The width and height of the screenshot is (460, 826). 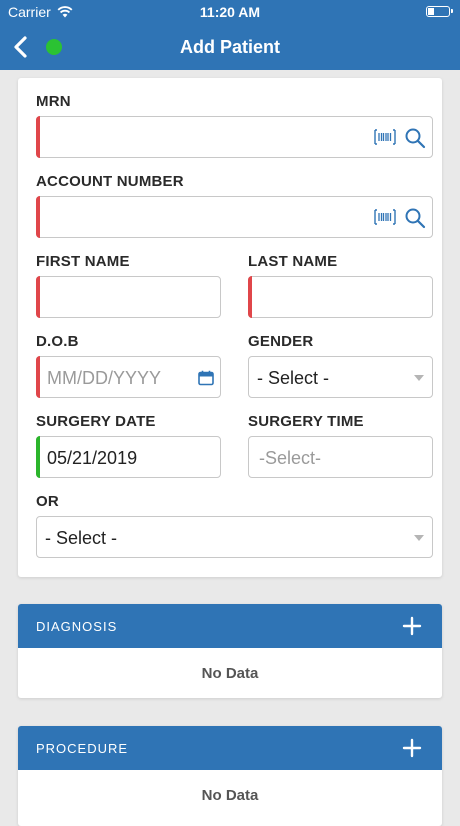 I want to click on procedure-title: PROCEDURE, so click(x=82, y=748).